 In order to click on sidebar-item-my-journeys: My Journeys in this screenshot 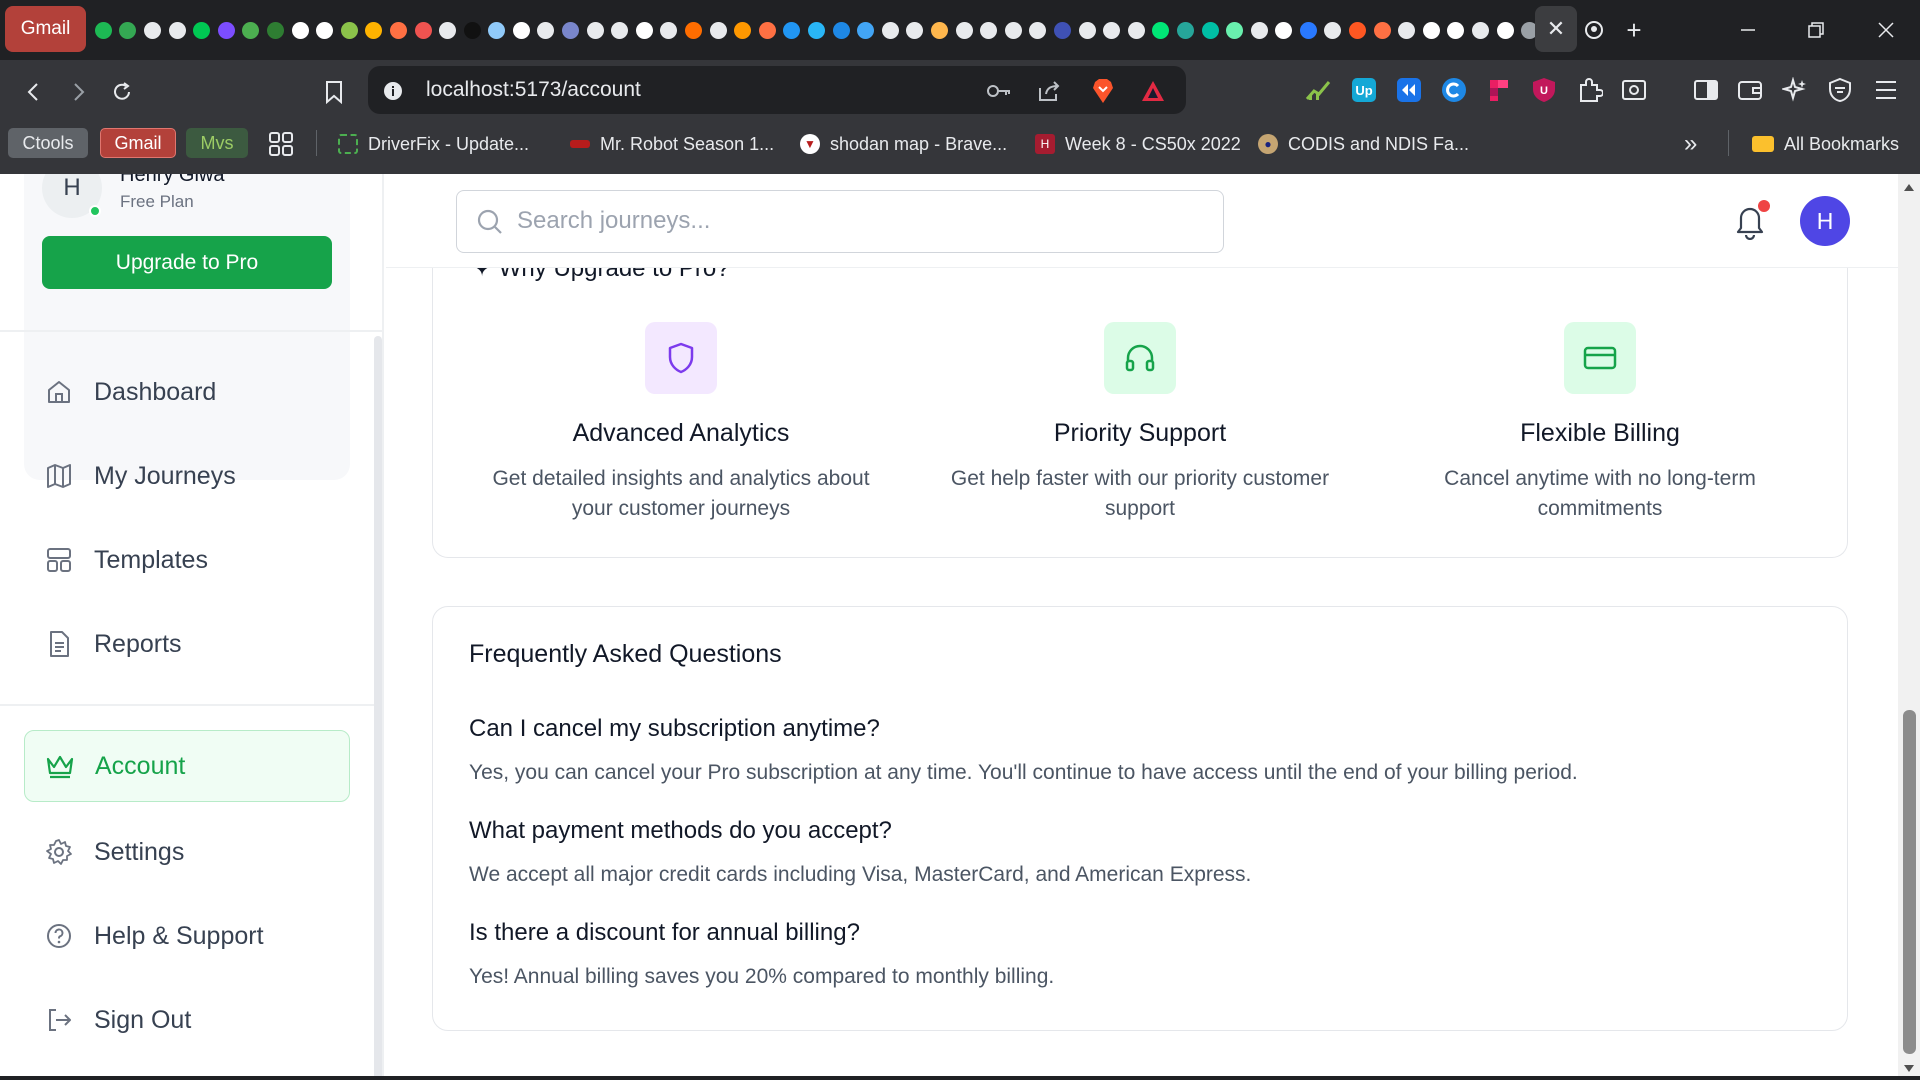, I will do `click(187, 476)`.